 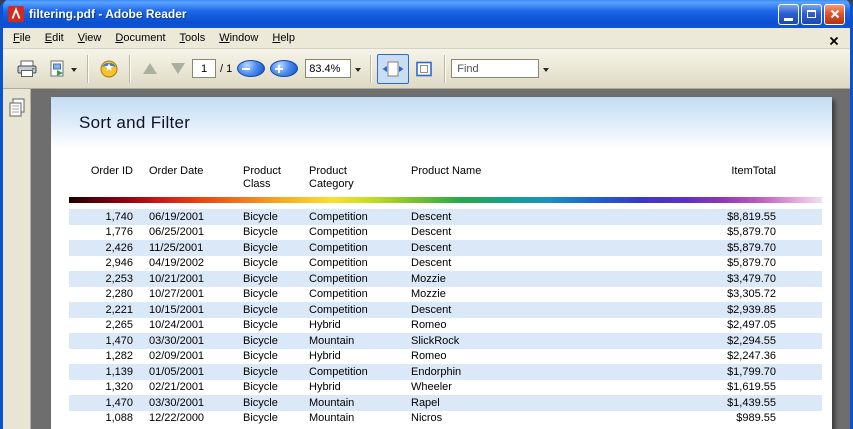 I want to click on fit-page-icon, so click(x=424, y=68).